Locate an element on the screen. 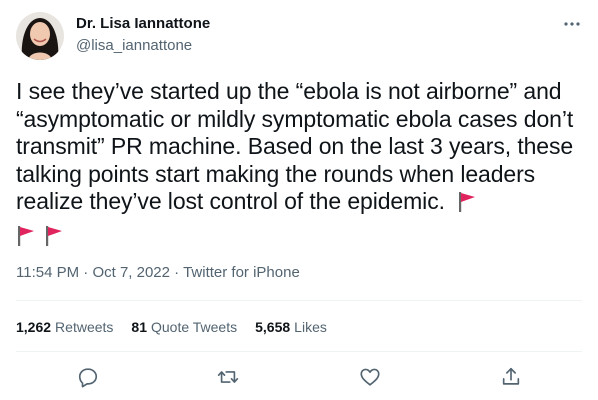 The image size is (598, 400). quotes-label: Quote Tweets is located at coordinates (194, 327).